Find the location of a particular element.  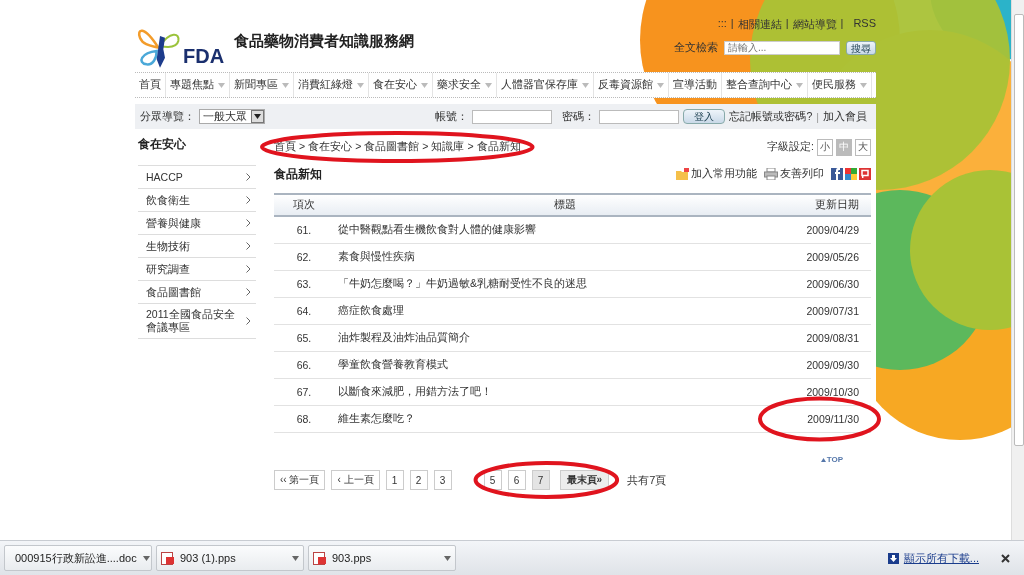

column-header: 標題 is located at coordinates (551, 205).